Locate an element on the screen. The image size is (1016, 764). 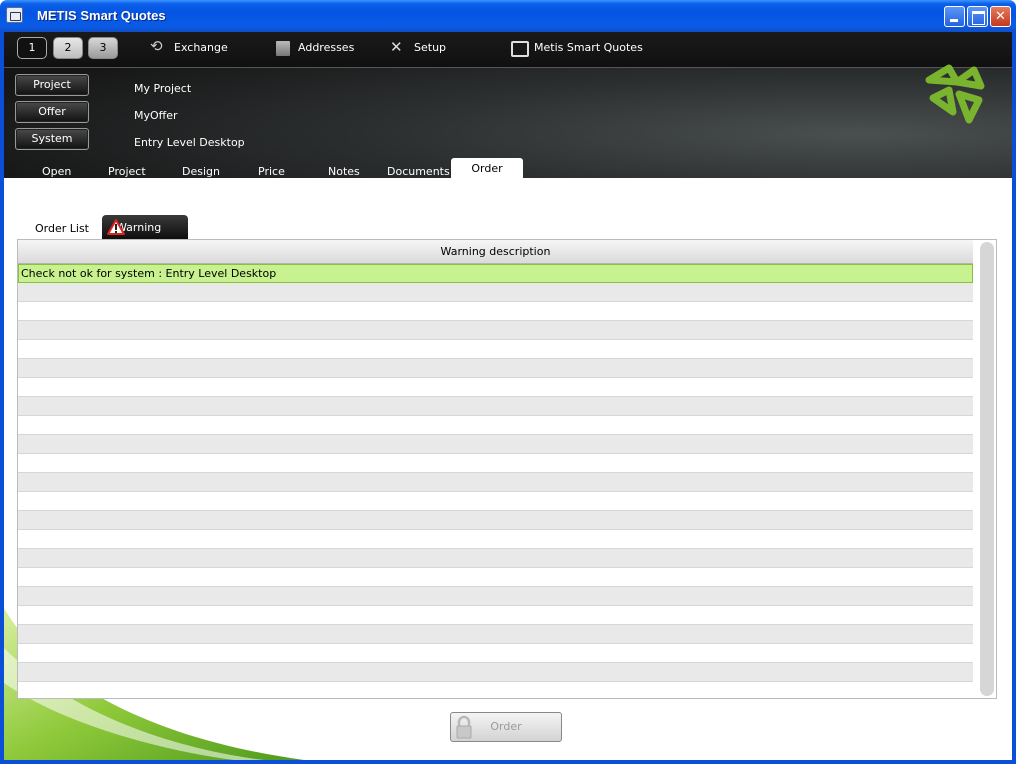
addresses-icon is located at coordinates (283, 48).